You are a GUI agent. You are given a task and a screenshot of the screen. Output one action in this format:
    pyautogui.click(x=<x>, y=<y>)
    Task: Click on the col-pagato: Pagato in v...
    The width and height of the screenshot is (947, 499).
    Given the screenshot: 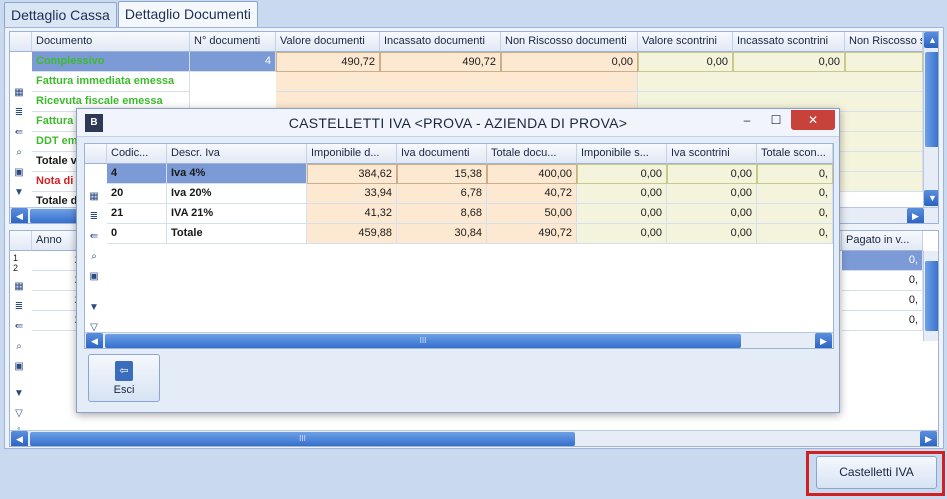 What is the action you would take?
    pyautogui.click(x=882, y=241)
    